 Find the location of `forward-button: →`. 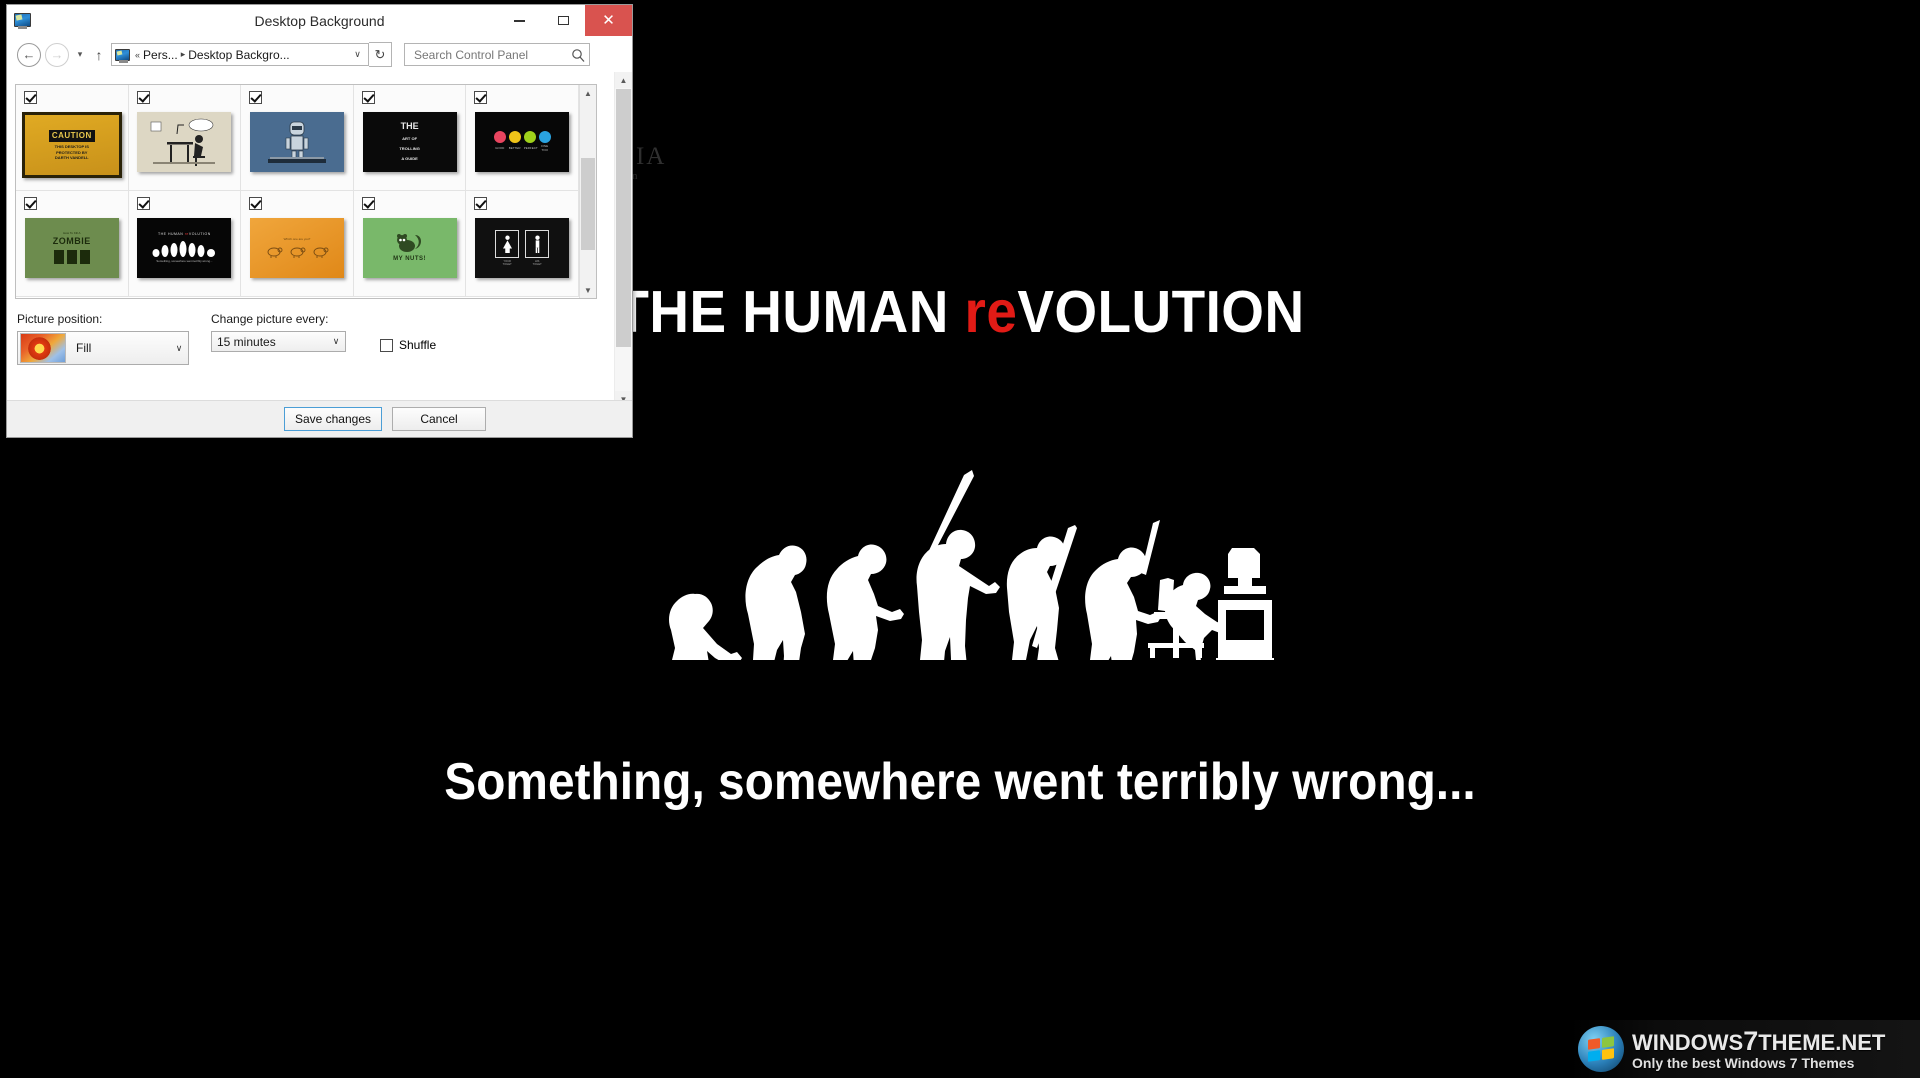

forward-button: → is located at coordinates (57, 54).